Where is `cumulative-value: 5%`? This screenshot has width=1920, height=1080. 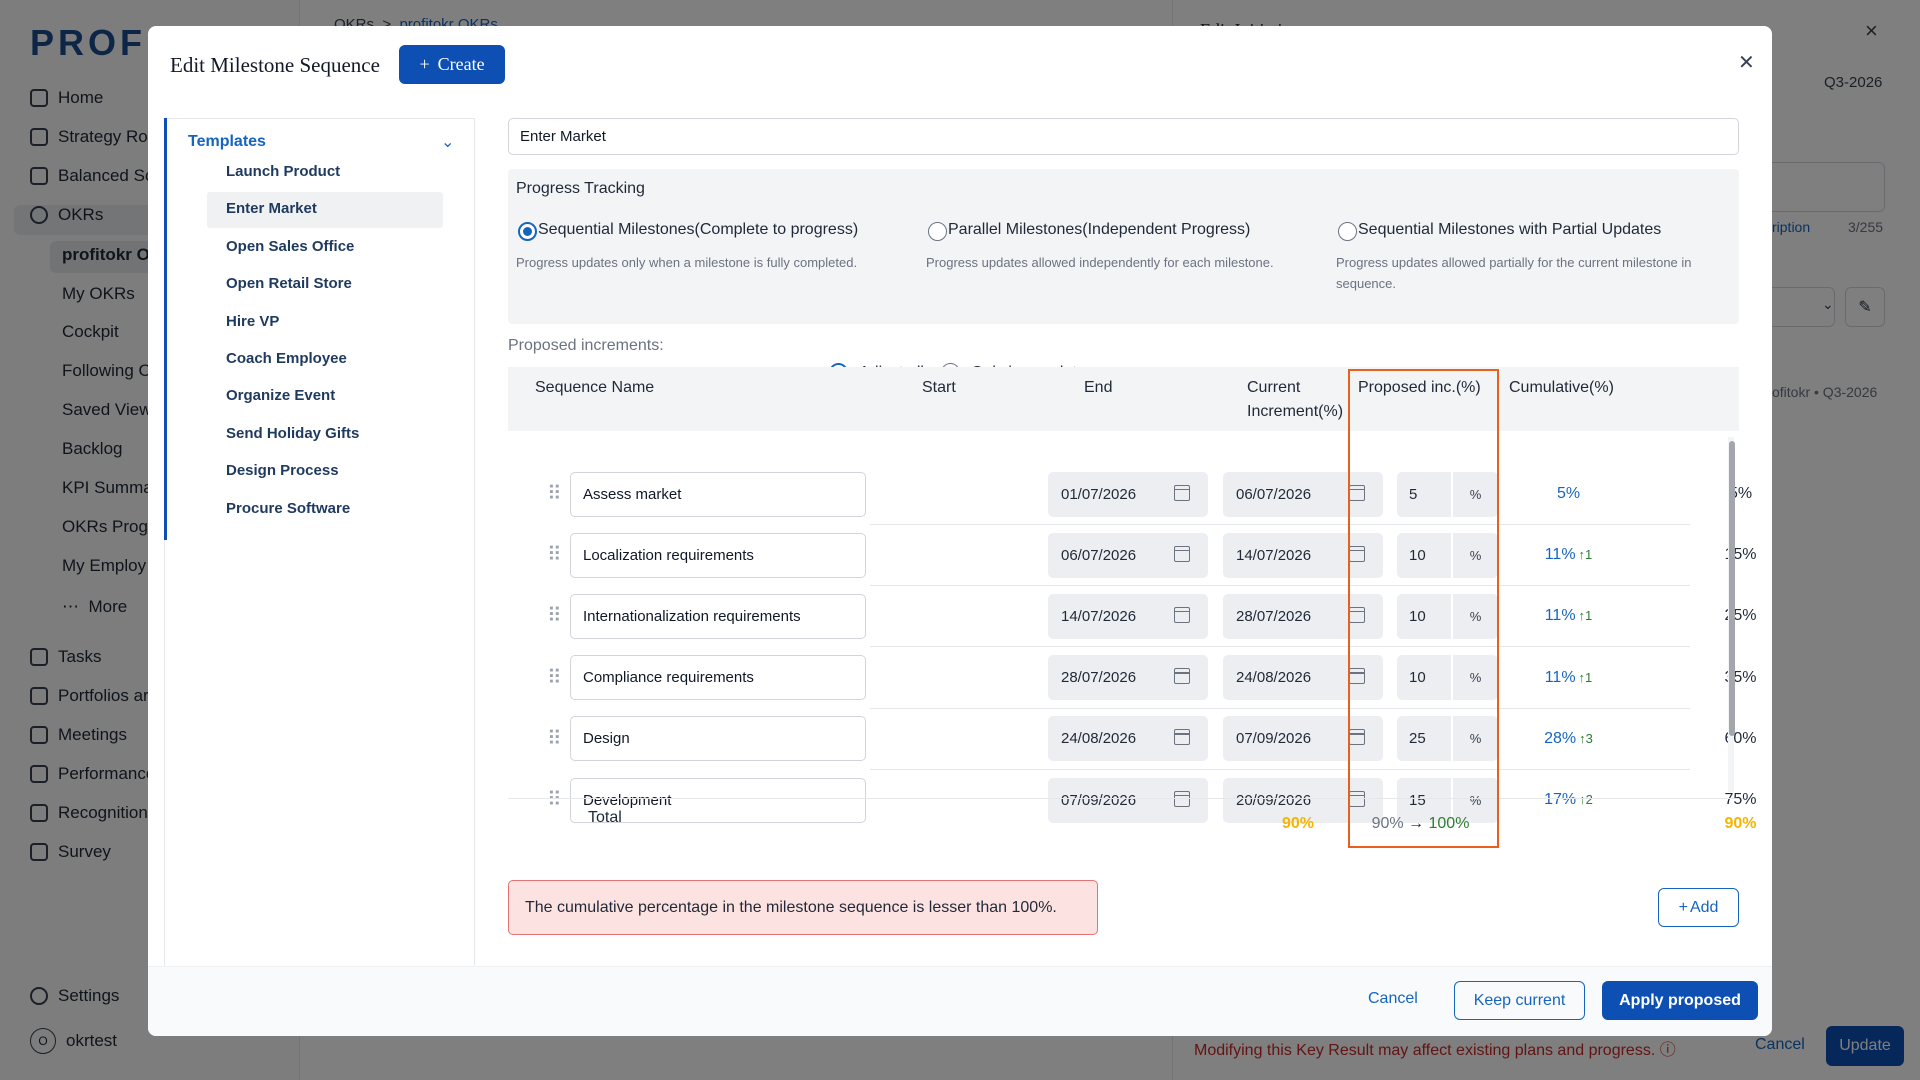 cumulative-value: 5% is located at coordinates (1740, 493).